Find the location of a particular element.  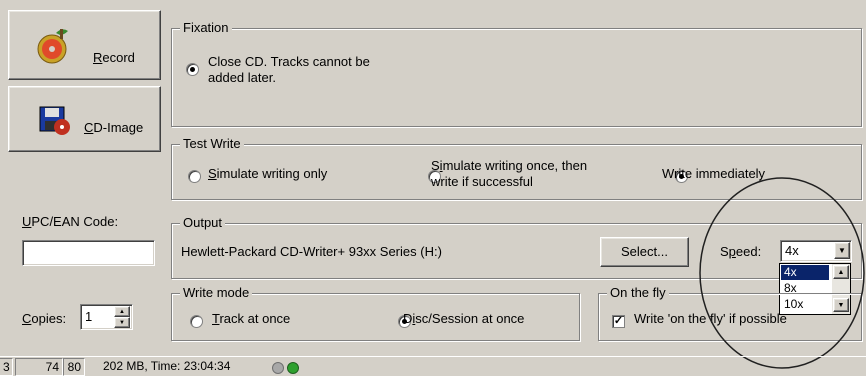

green-status-icon is located at coordinates (293, 368).